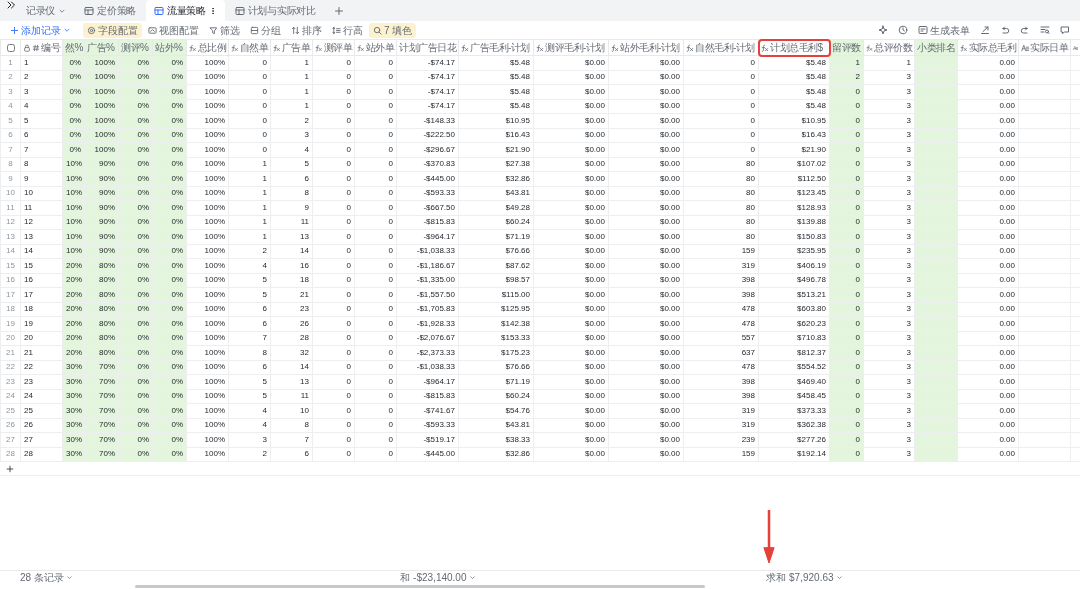 The width and height of the screenshot is (1080, 589). I want to click on table-cell: -$2,373.33, so click(427, 352).